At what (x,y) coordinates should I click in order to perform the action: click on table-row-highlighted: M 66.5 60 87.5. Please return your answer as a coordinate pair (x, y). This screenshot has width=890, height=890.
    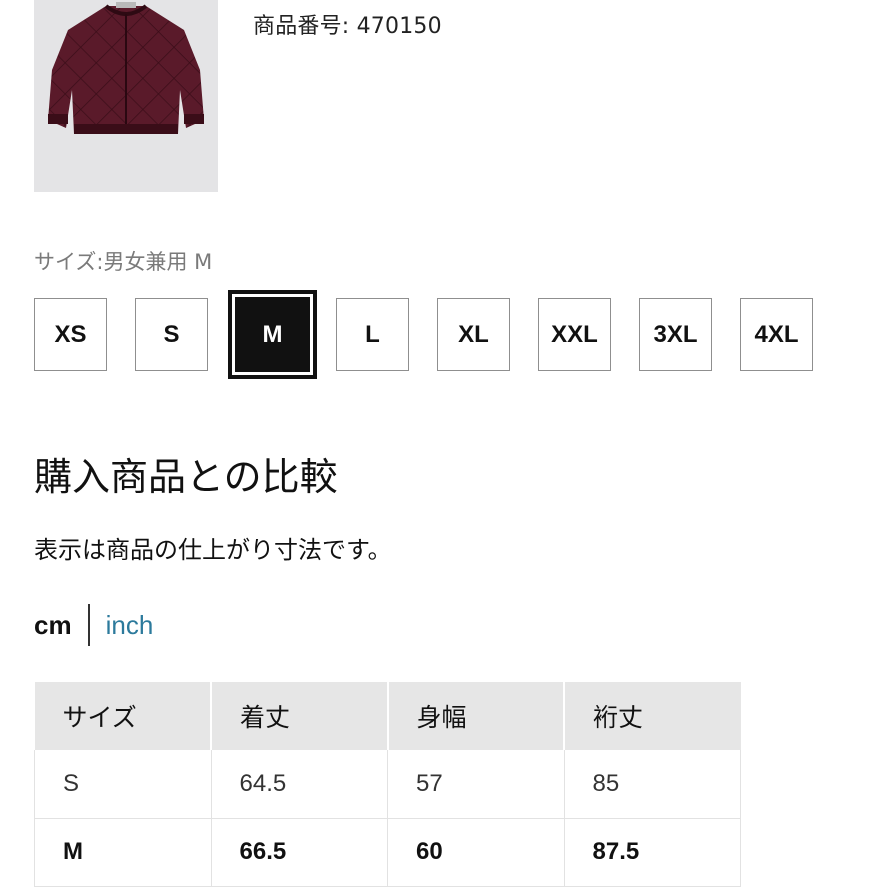
    Looking at the image, I should click on (387, 852).